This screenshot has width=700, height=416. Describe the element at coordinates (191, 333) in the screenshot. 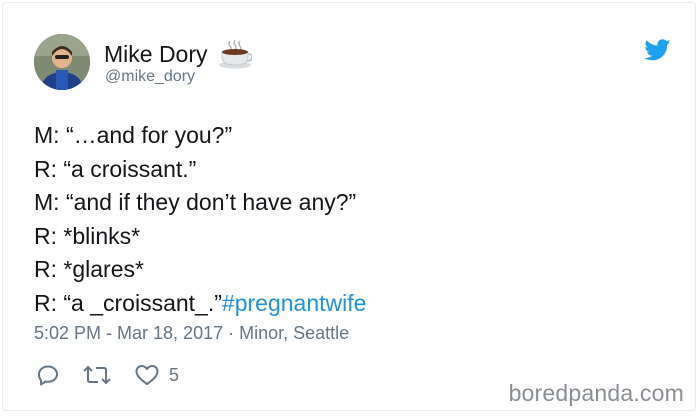

I see `tweet-timestamp: 5:02 PM - Mar 18, 2017 · Minor, Seattle` at that location.